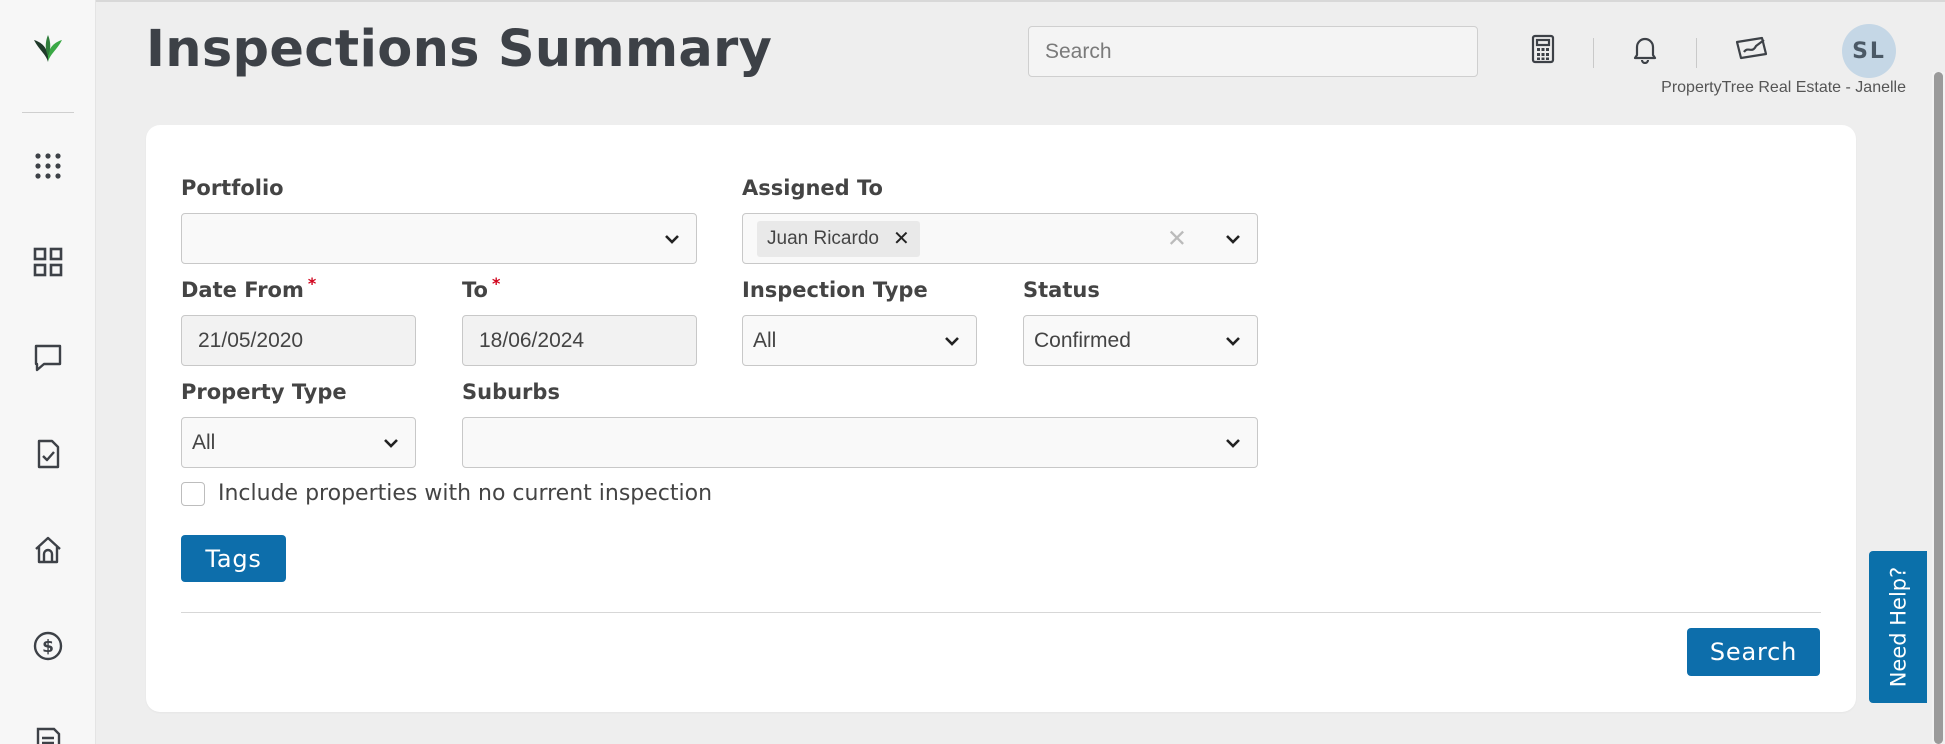 This screenshot has height=744, width=1945. What do you see at coordinates (48, 734) in the screenshot?
I see `documents-icon` at bounding box center [48, 734].